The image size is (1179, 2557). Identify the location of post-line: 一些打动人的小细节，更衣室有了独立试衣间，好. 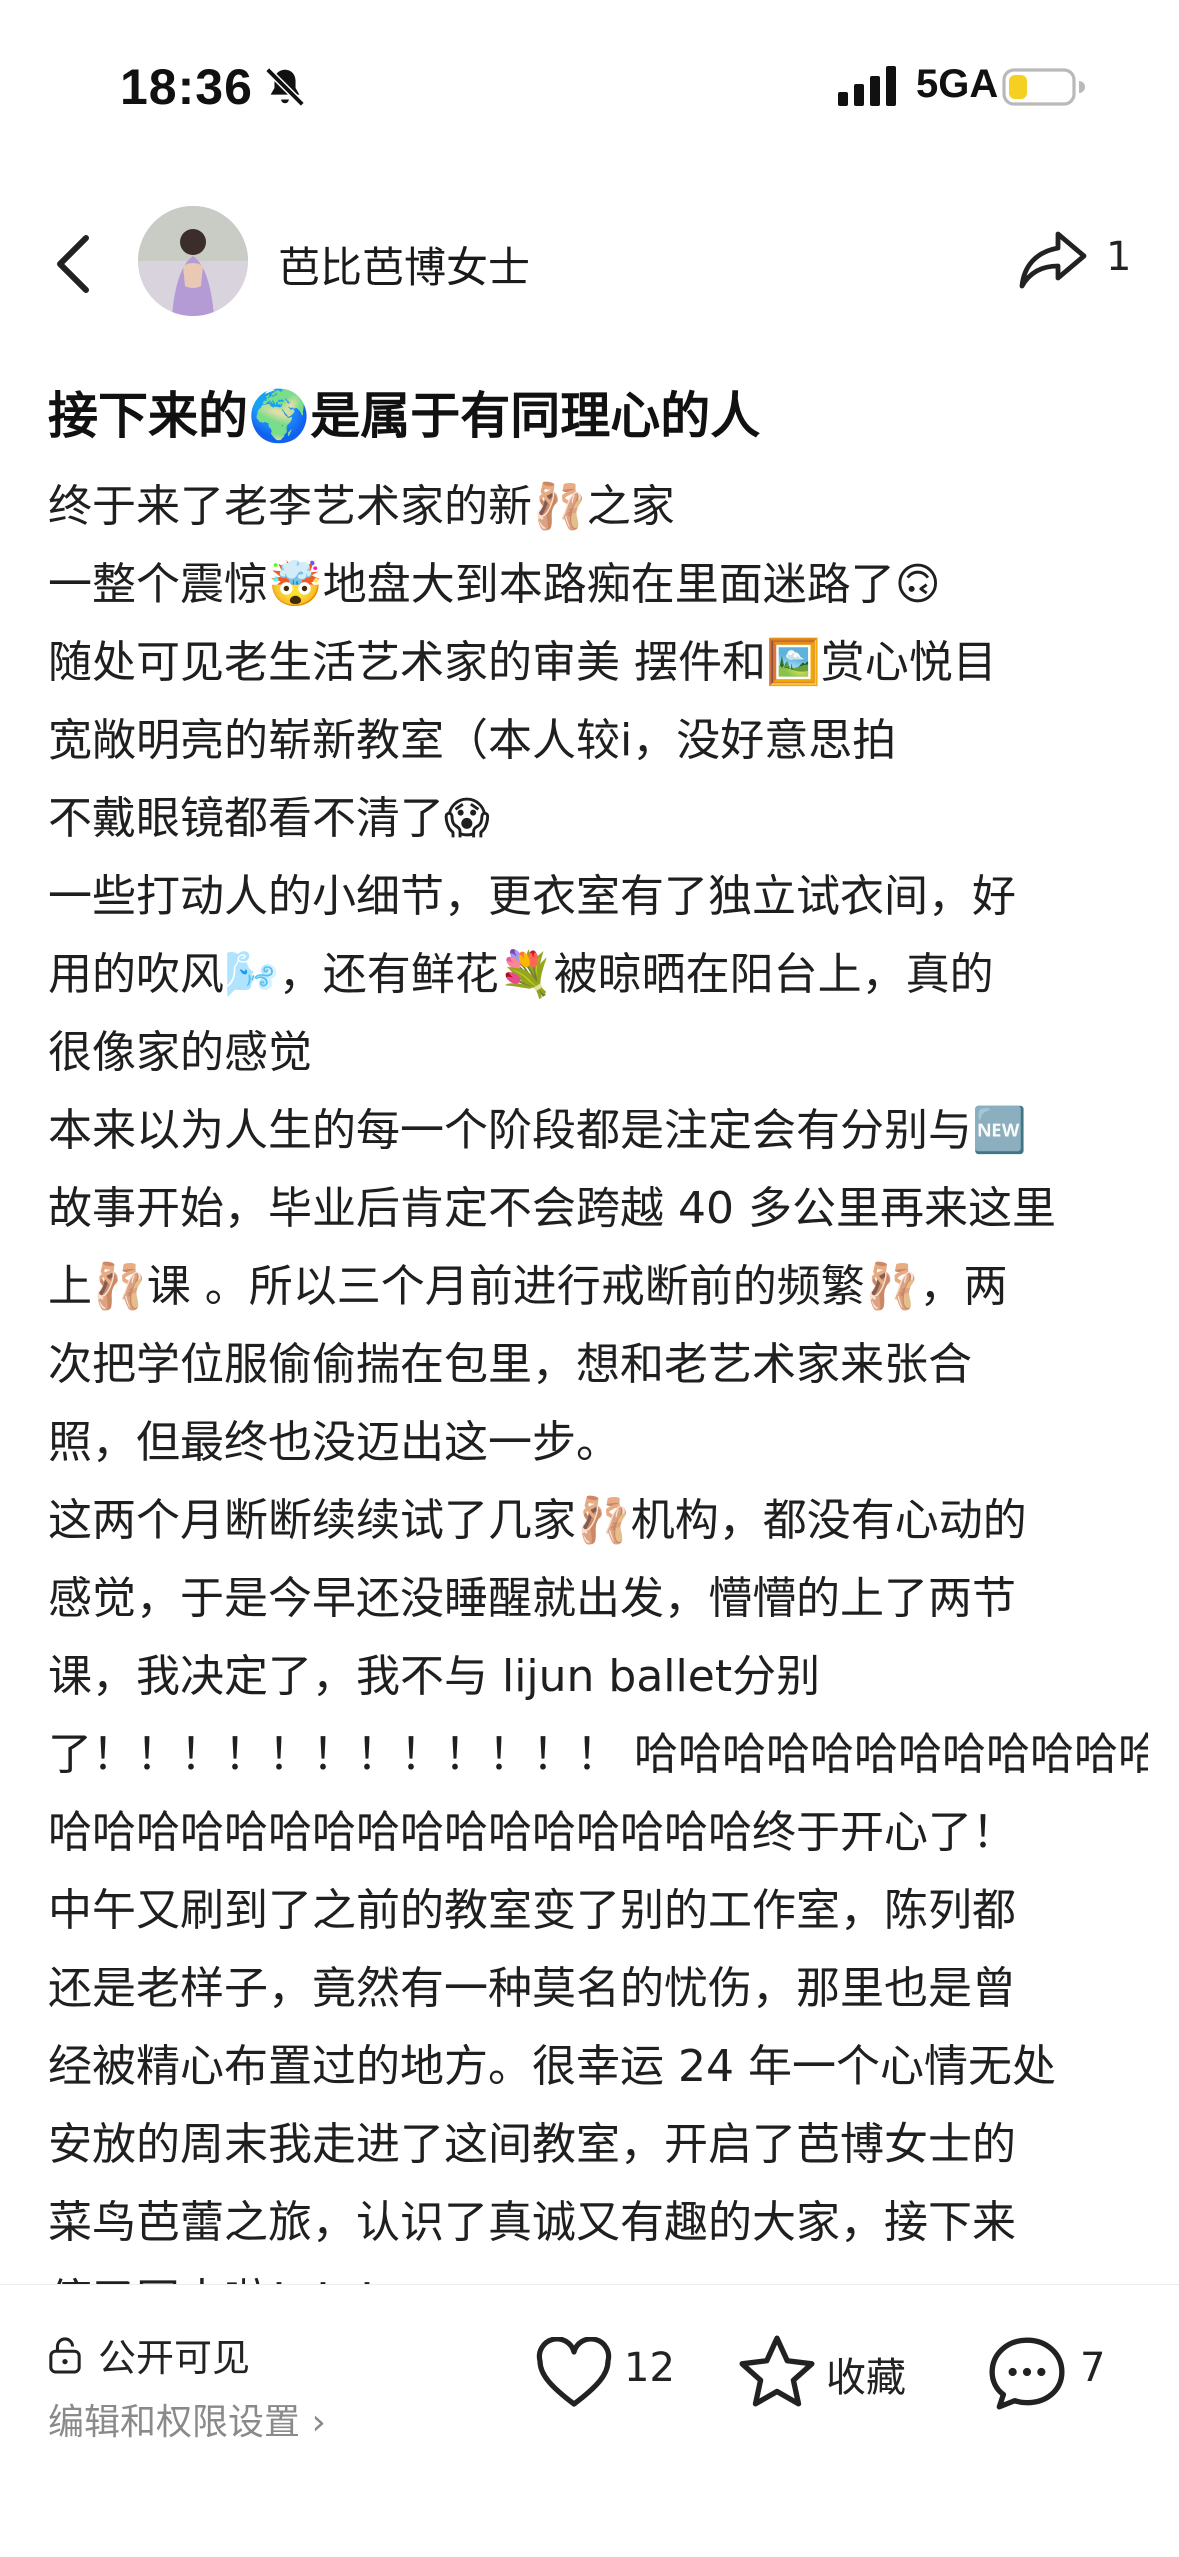
(532, 896).